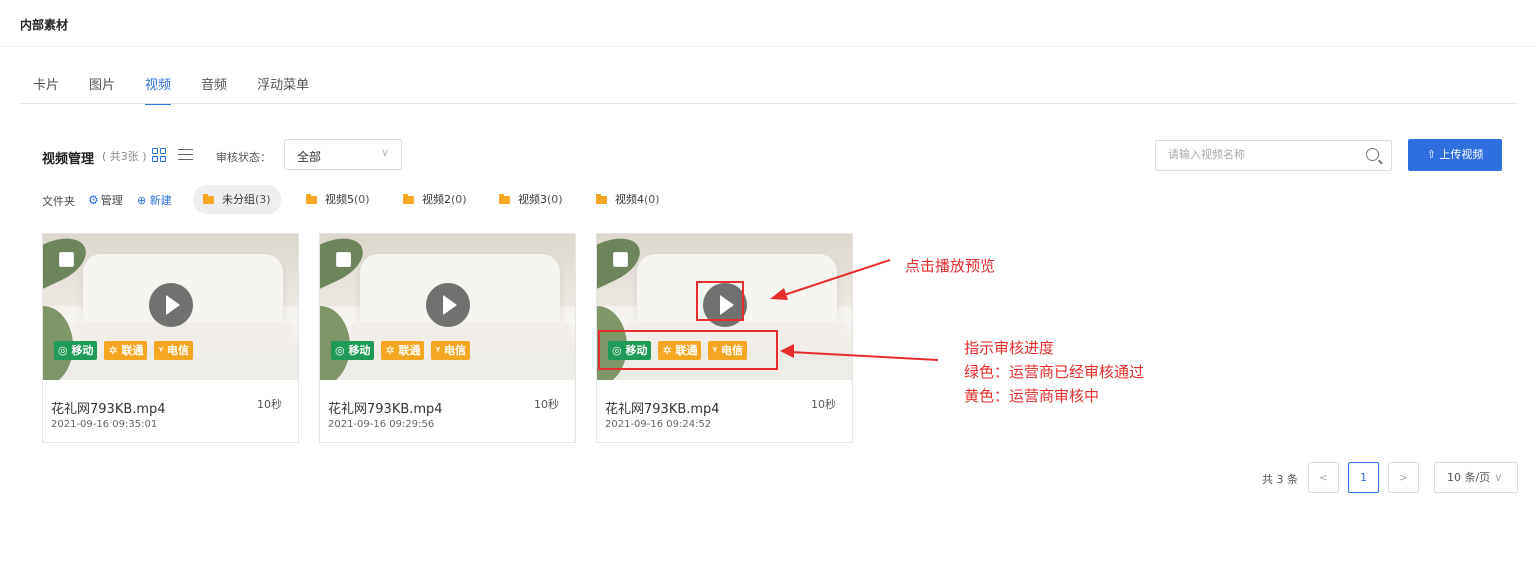 This screenshot has height=580, width=1536. What do you see at coordinates (1498, 477) in the screenshot?
I see `chevron-down-icon: ∨` at bounding box center [1498, 477].